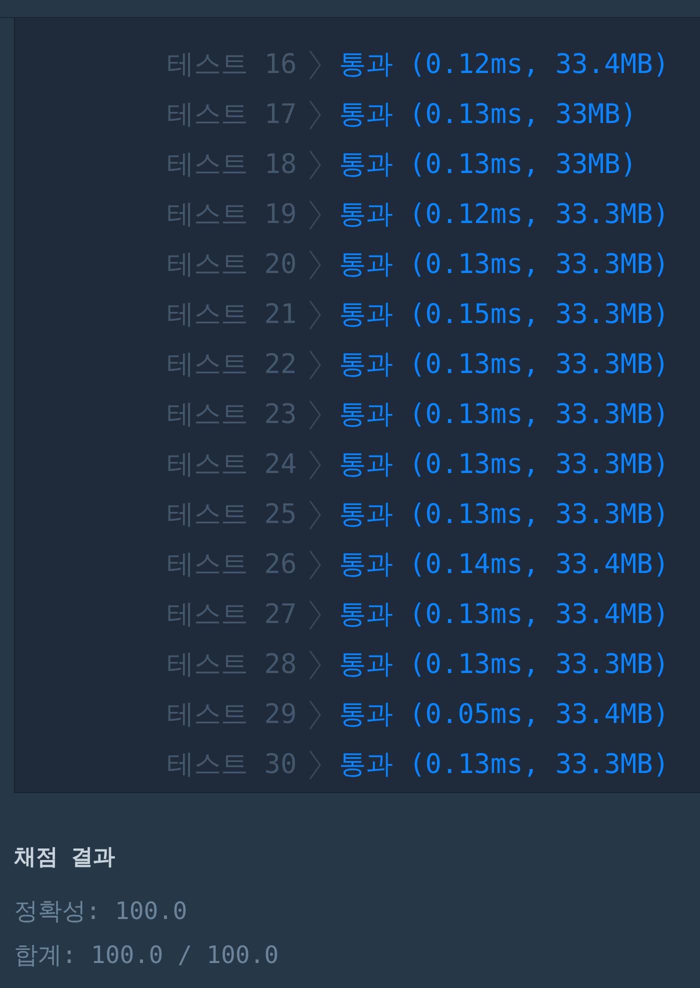  What do you see at coordinates (504, 715) in the screenshot?
I see `test-result: 통과 (0.05ms, 33.4MB)` at bounding box center [504, 715].